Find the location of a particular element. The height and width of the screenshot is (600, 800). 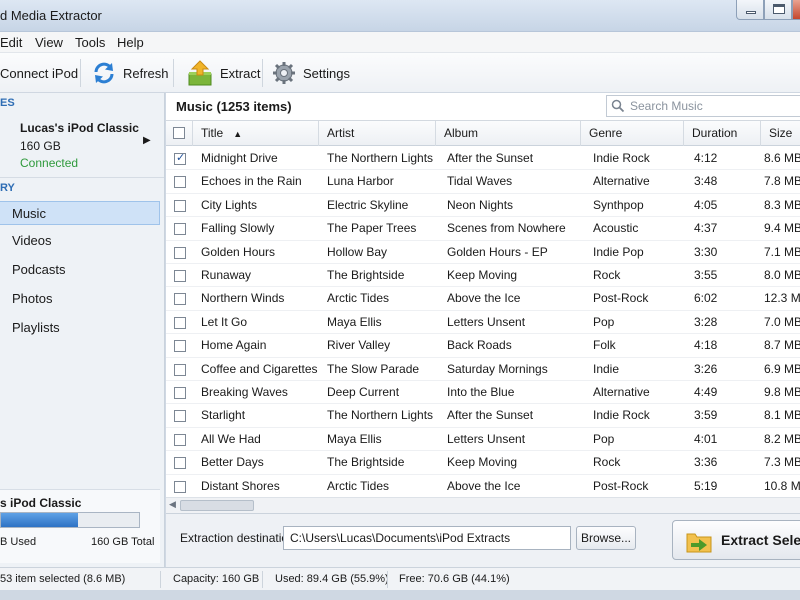

cell-duration: 4:18 is located at coordinates (706, 345).